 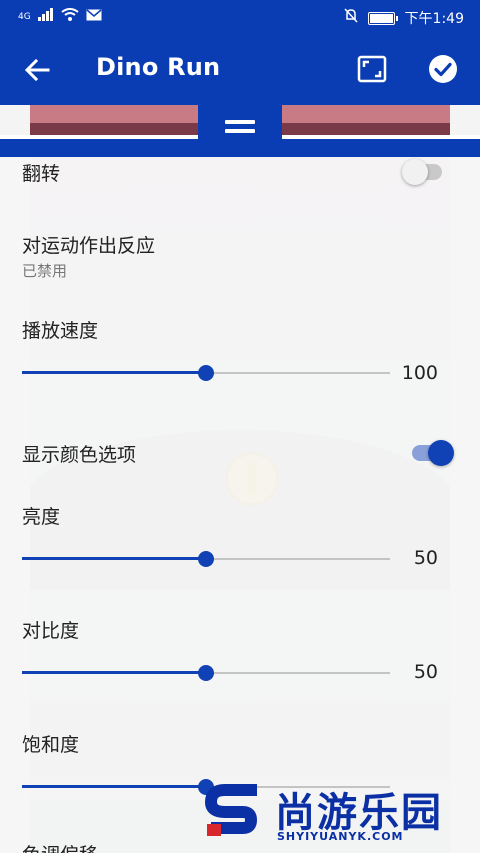 What do you see at coordinates (41, 517) in the screenshot?
I see `brightness-label: 亮度` at bounding box center [41, 517].